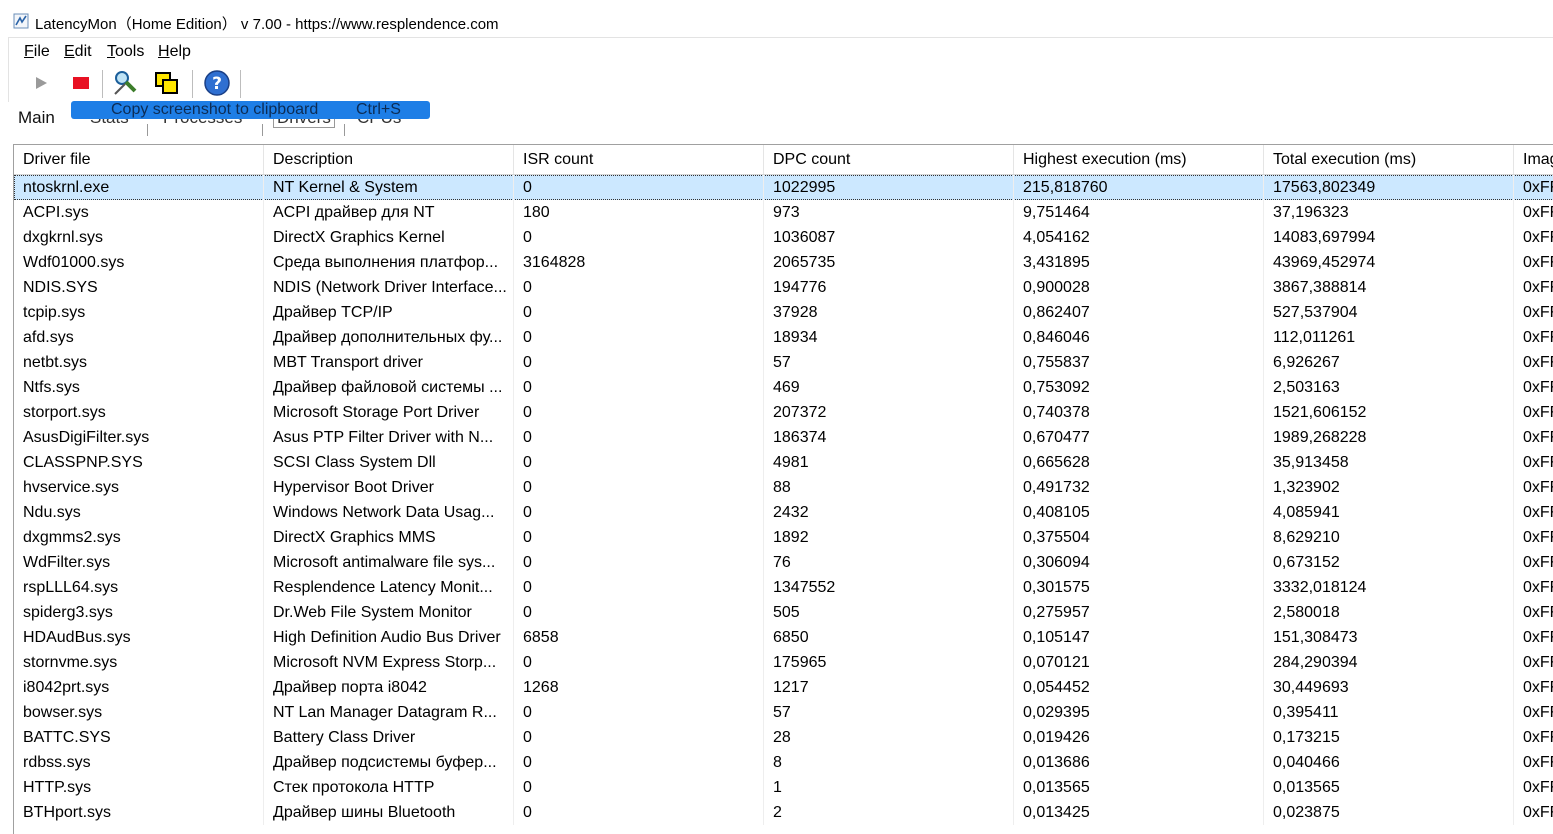 Image resolution: width=1553 pixels, height=834 pixels. Describe the element at coordinates (1389, 462) in the screenshot. I see `total-execution-cell: 35,913458` at that location.